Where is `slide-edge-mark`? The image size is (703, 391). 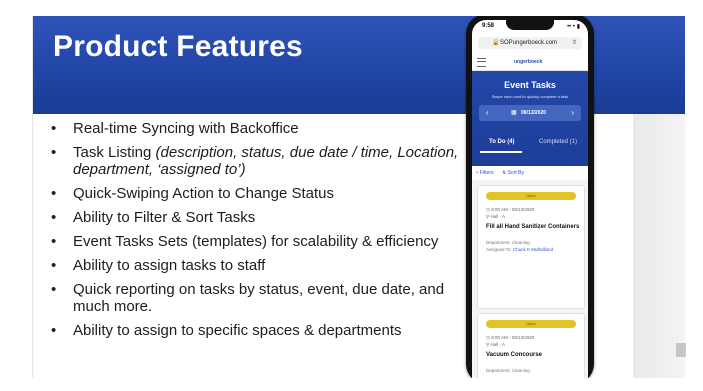 slide-edge-mark is located at coordinates (681, 350).